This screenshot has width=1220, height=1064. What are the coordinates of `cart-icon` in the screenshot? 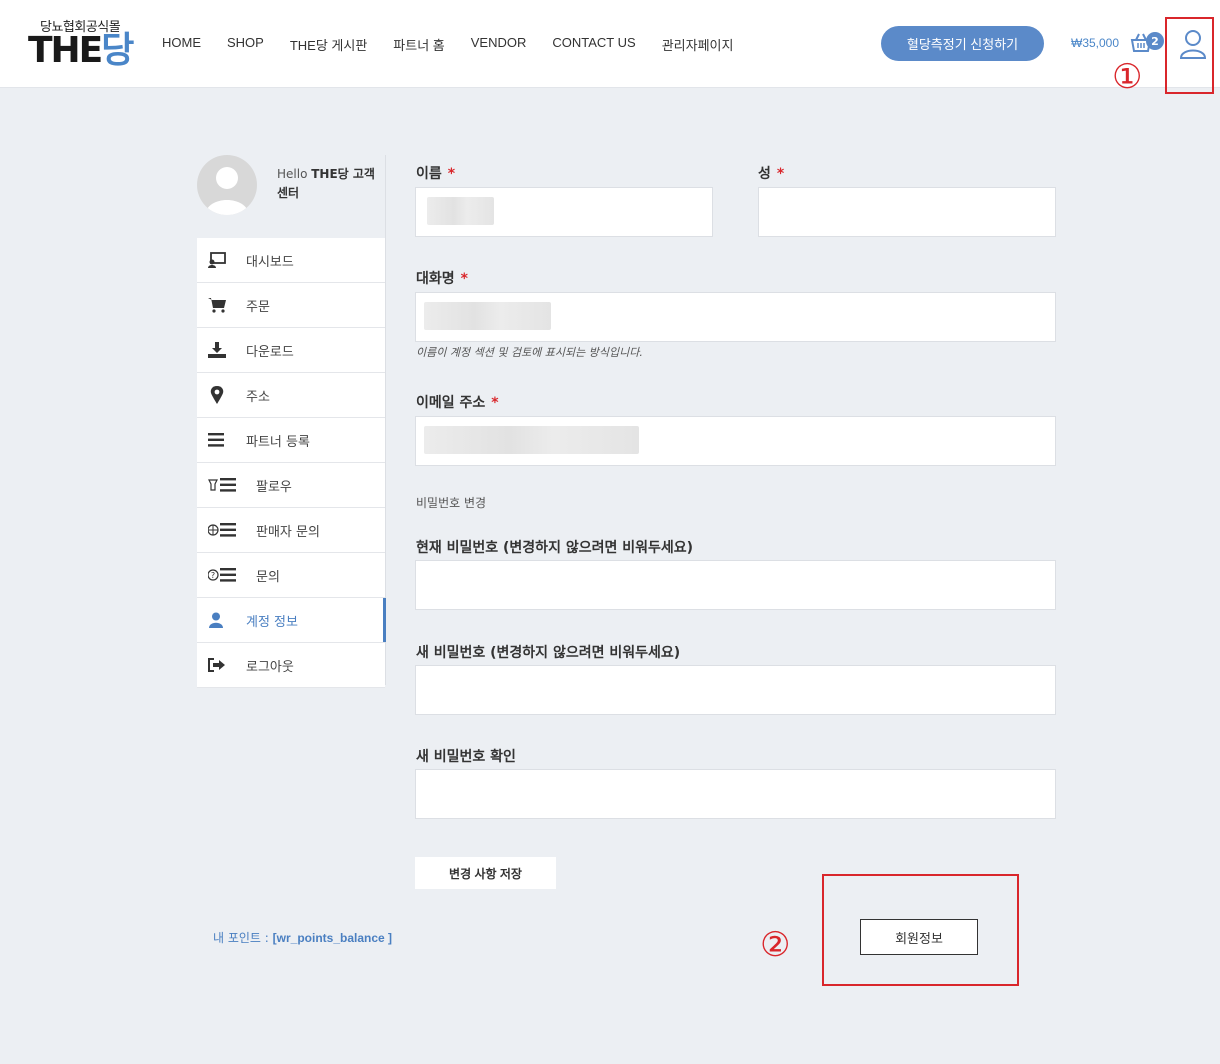 It's located at (217, 305).